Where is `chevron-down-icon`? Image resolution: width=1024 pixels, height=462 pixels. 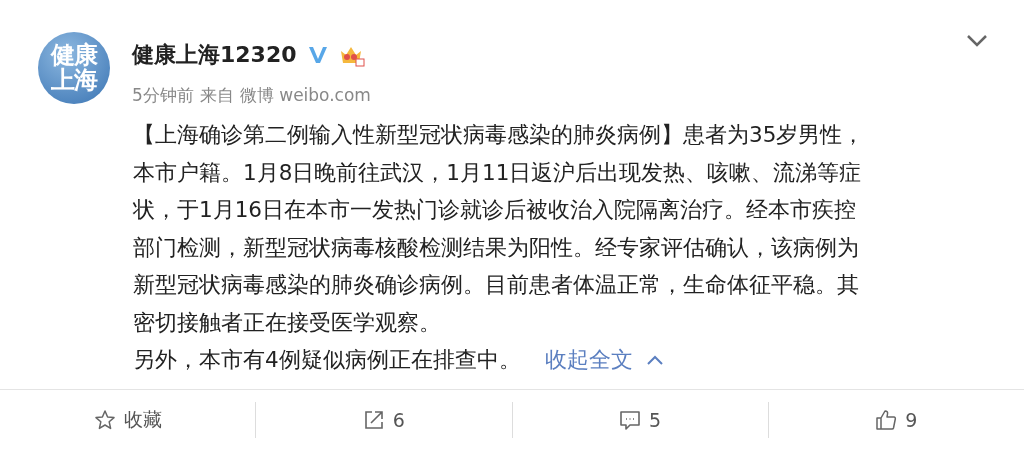
chevron-down-icon is located at coordinates (977, 41).